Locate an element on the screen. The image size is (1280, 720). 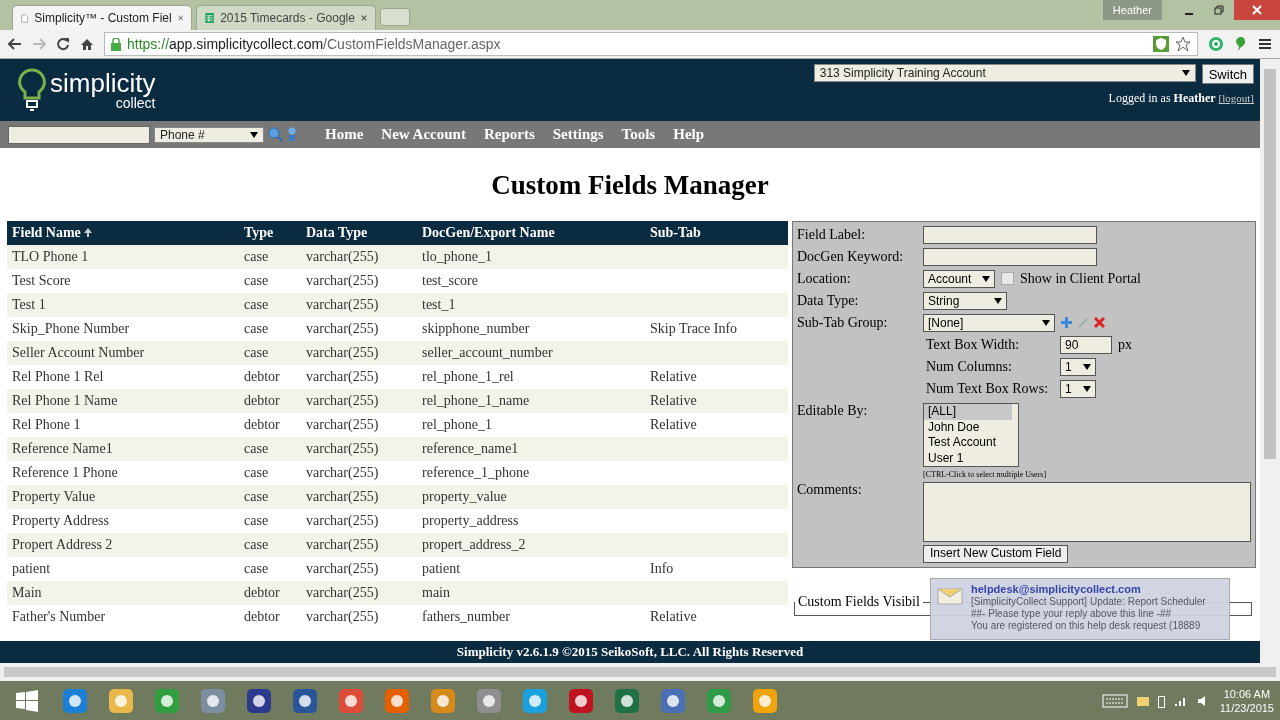
table-cell: Seller Account Number is located at coordinates (78, 352).